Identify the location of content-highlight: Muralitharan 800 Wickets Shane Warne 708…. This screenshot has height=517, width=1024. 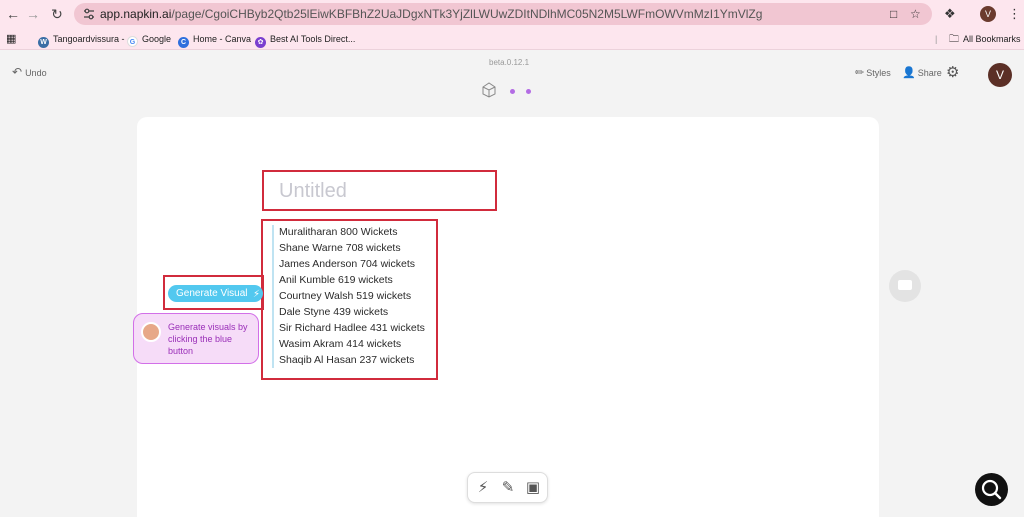
(349, 299).